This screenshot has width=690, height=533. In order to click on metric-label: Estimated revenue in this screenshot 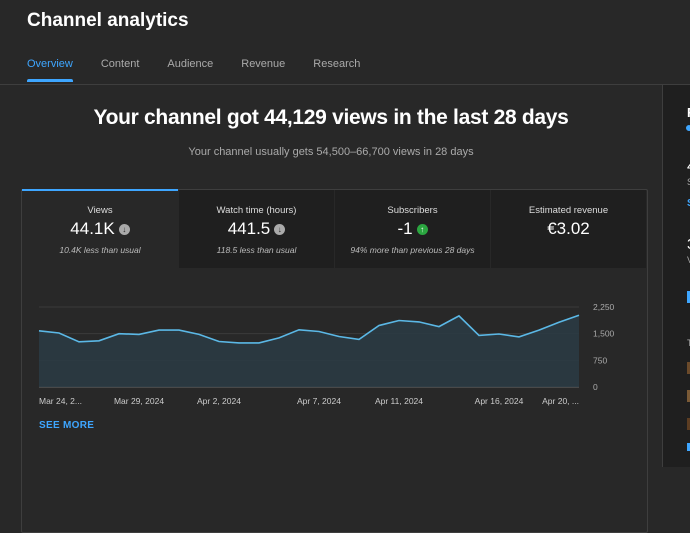, I will do `click(568, 210)`.